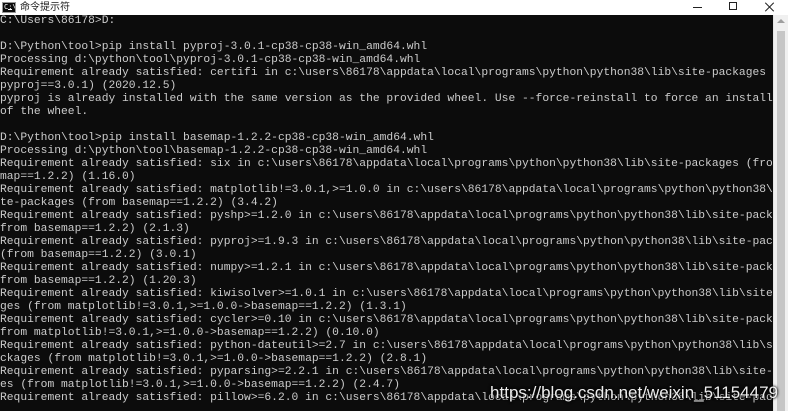 This screenshot has width=788, height=411. What do you see at coordinates (394, 7) in the screenshot?
I see `title-bar: C:\ 命令提示符` at bounding box center [394, 7].